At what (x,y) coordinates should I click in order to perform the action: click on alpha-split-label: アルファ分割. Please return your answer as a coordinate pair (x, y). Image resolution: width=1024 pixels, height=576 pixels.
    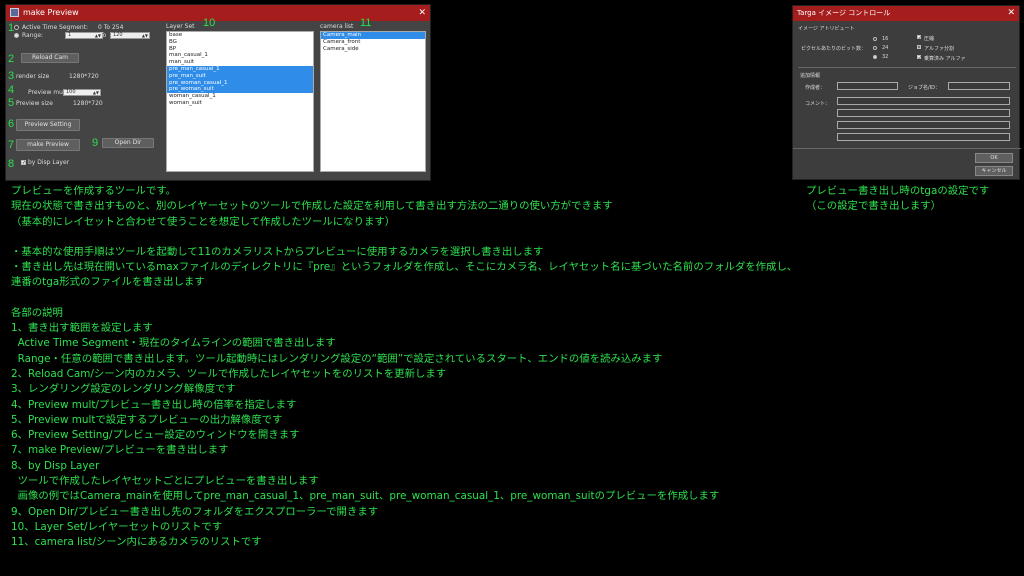
    Looking at the image, I should click on (939, 49).